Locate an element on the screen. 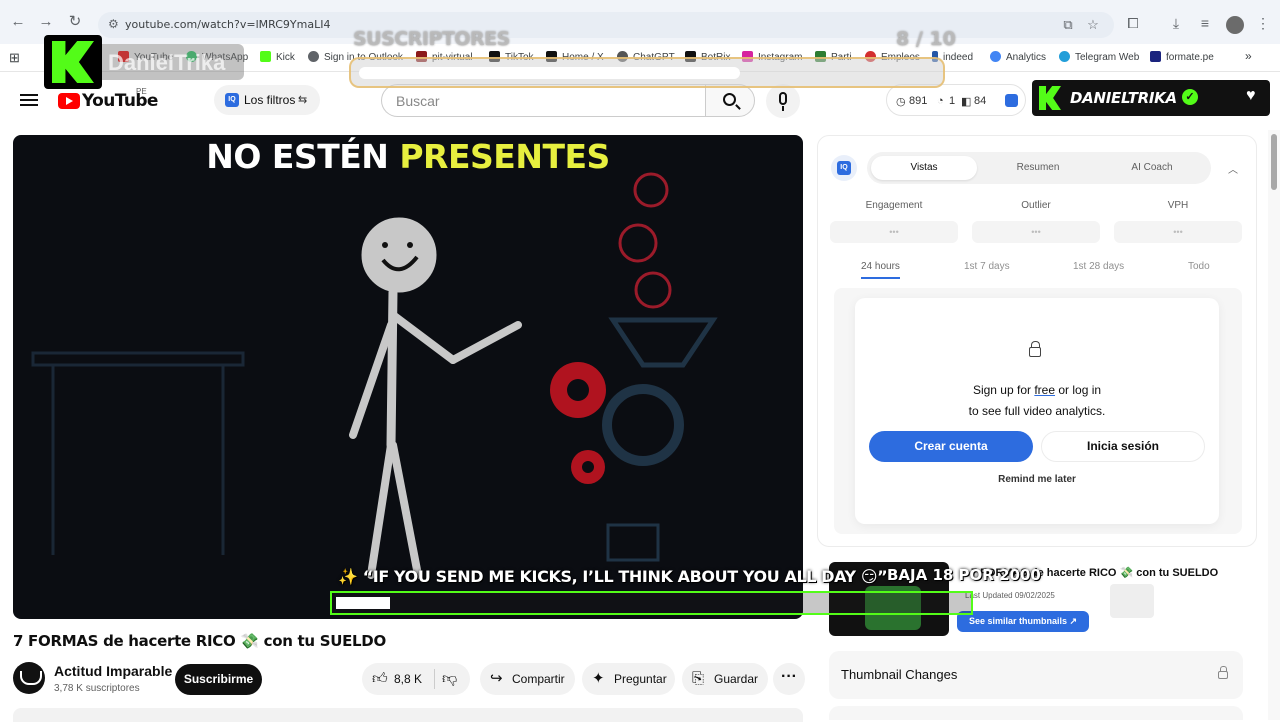 Image resolution: width=1280 pixels, height=722 pixels. menu-dots-icon: ⋮ is located at coordinates (1263, 23).